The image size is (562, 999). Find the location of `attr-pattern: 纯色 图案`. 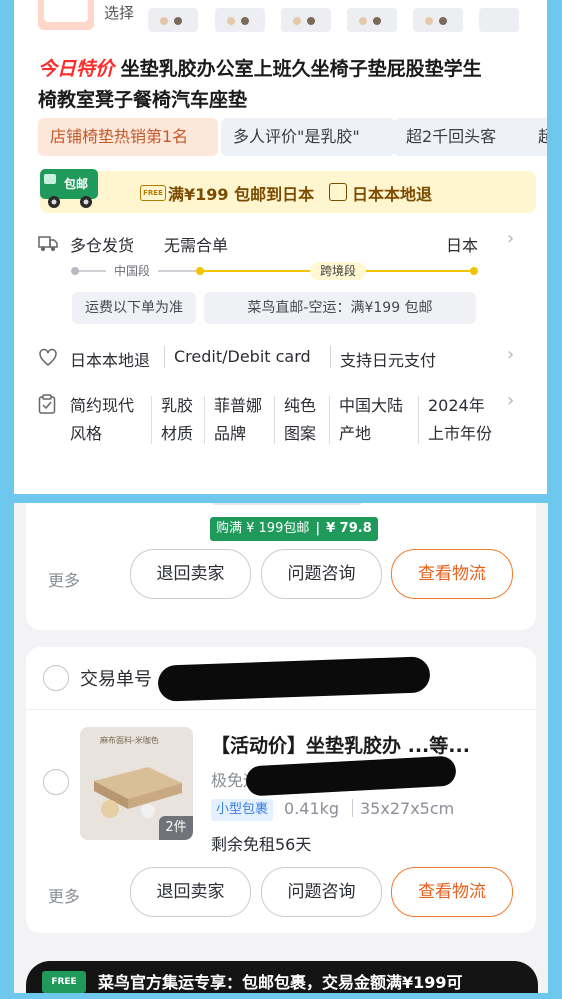

attr-pattern: 纯色 图案 is located at coordinates (300, 419).